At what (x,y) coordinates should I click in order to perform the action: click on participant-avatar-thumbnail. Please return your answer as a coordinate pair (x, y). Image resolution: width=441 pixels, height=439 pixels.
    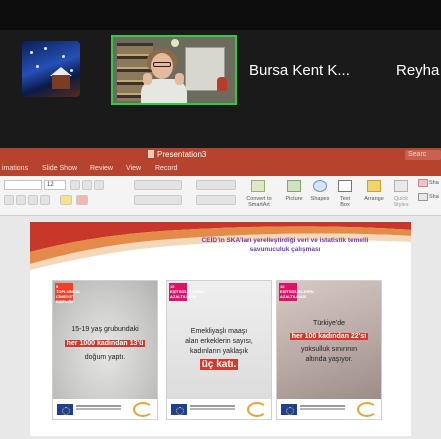
    Looking at the image, I should click on (51, 69).